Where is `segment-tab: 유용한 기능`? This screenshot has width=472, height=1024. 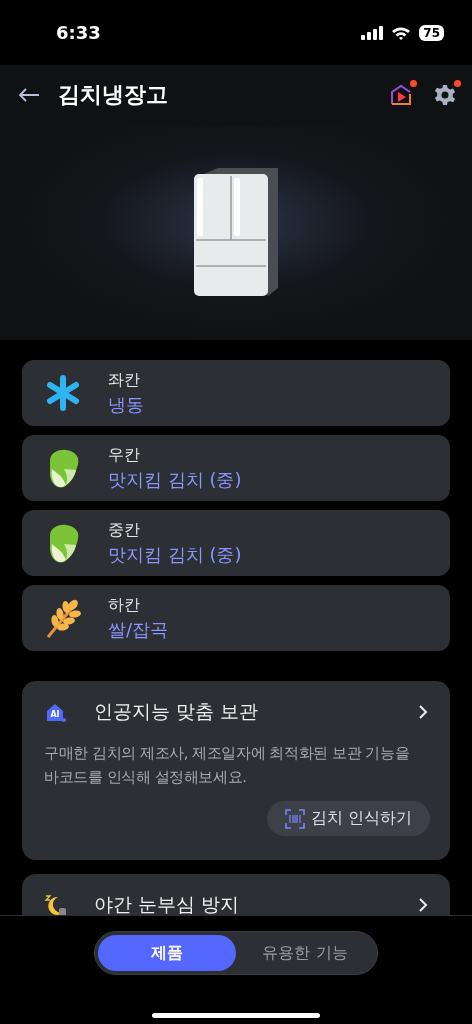 segment-tab: 유용한 기능 is located at coordinates (305, 953).